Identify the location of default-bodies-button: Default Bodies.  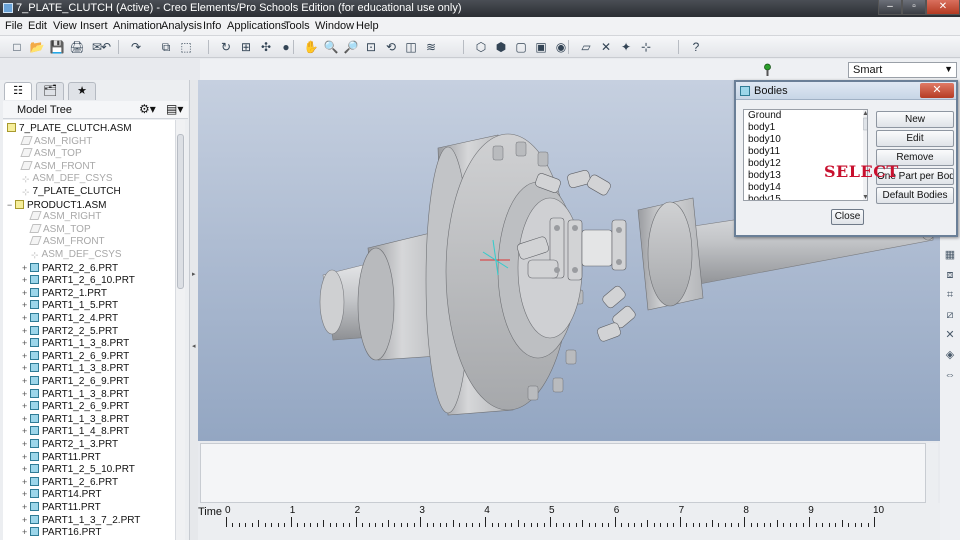
(915, 195).